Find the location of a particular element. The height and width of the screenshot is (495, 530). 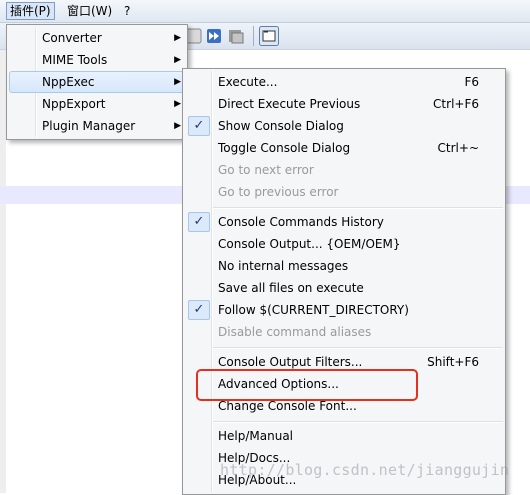

menu-plugins: 插件(P) is located at coordinates (30, 11).